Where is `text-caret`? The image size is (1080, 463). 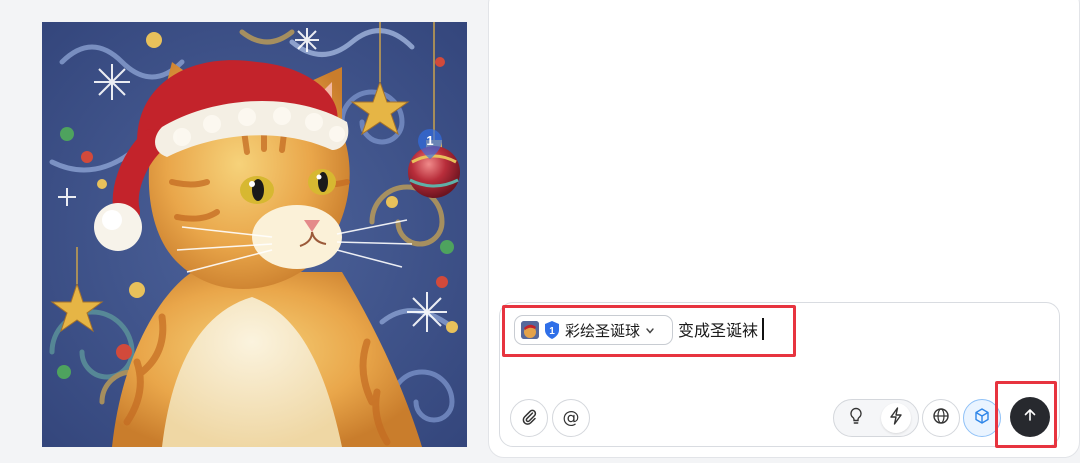
text-caret is located at coordinates (763, 329).